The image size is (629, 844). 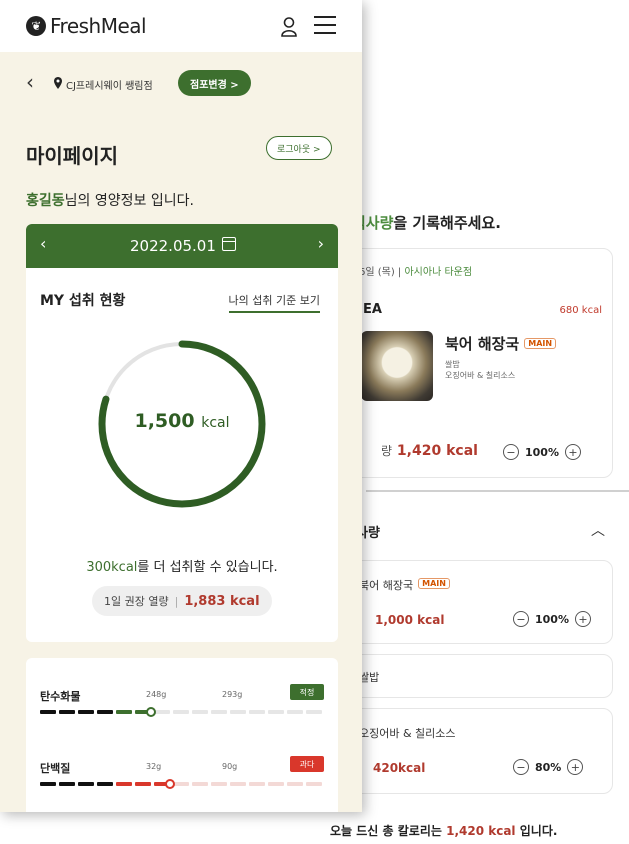 I want to click on food-image, so click(x=397, y=366).